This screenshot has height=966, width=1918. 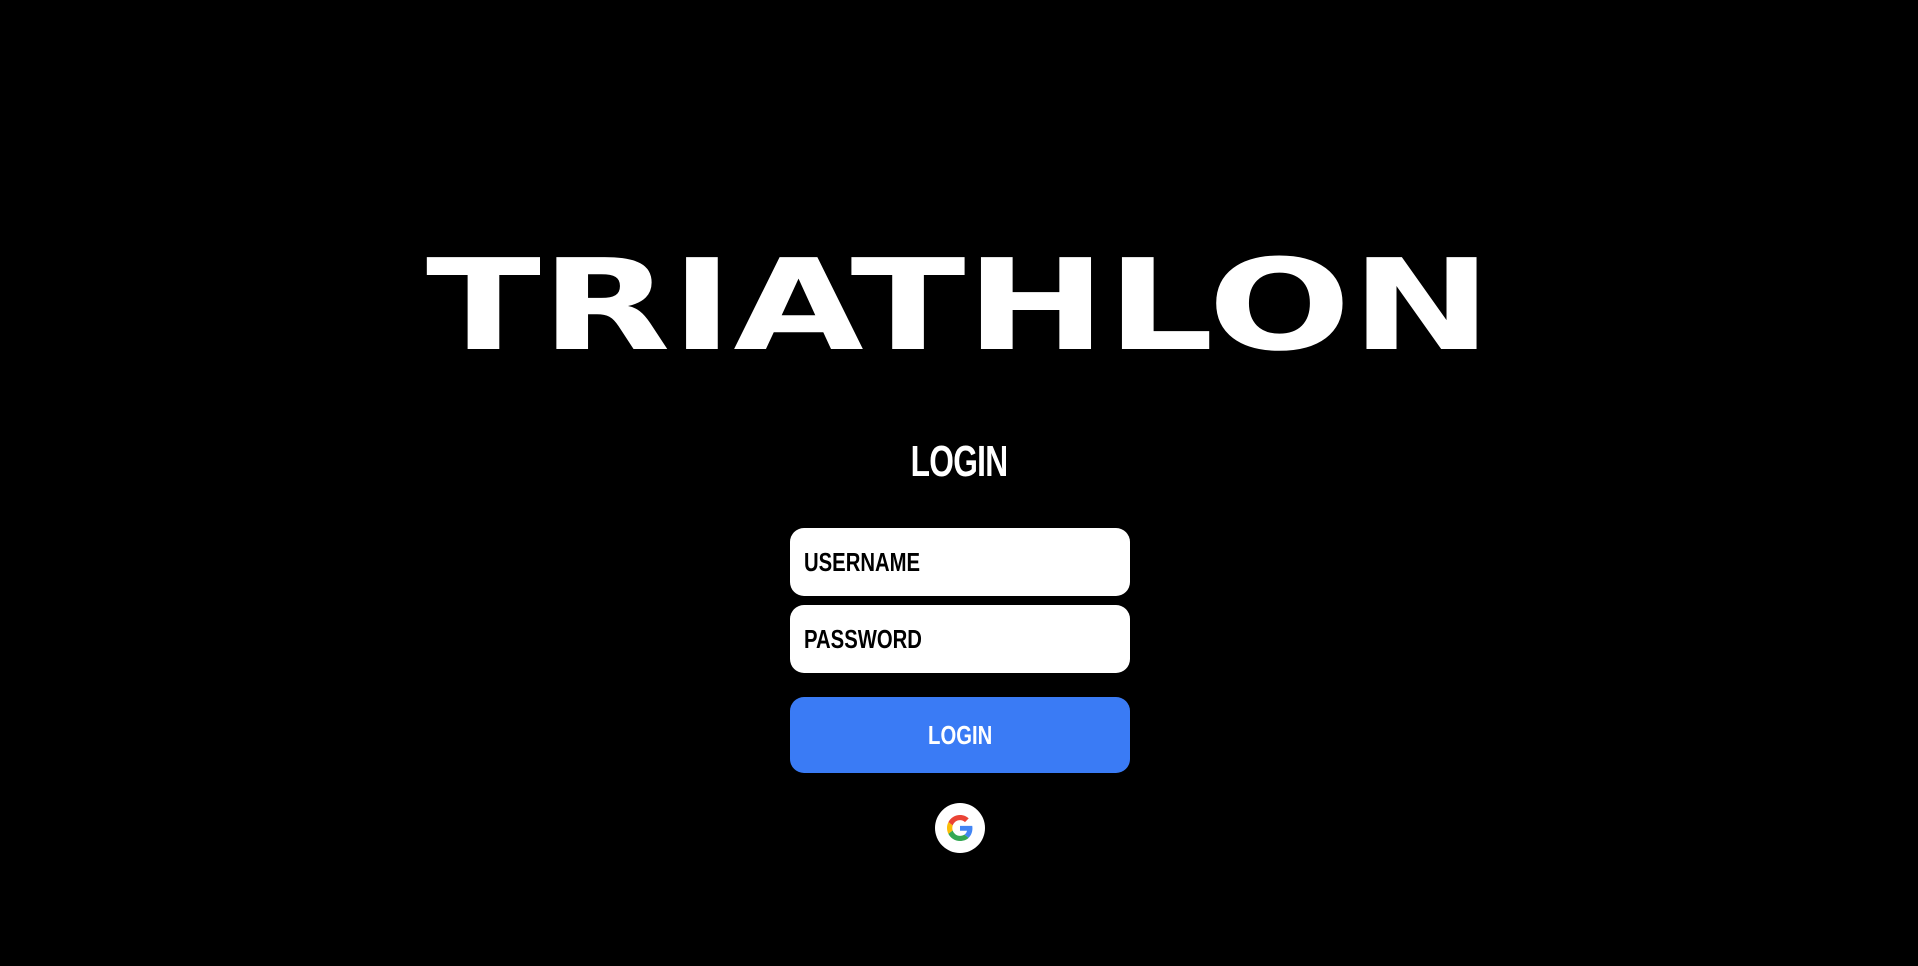 I want to click on brand-wordmark: TRIATHLON, so click(x=959, y=303).